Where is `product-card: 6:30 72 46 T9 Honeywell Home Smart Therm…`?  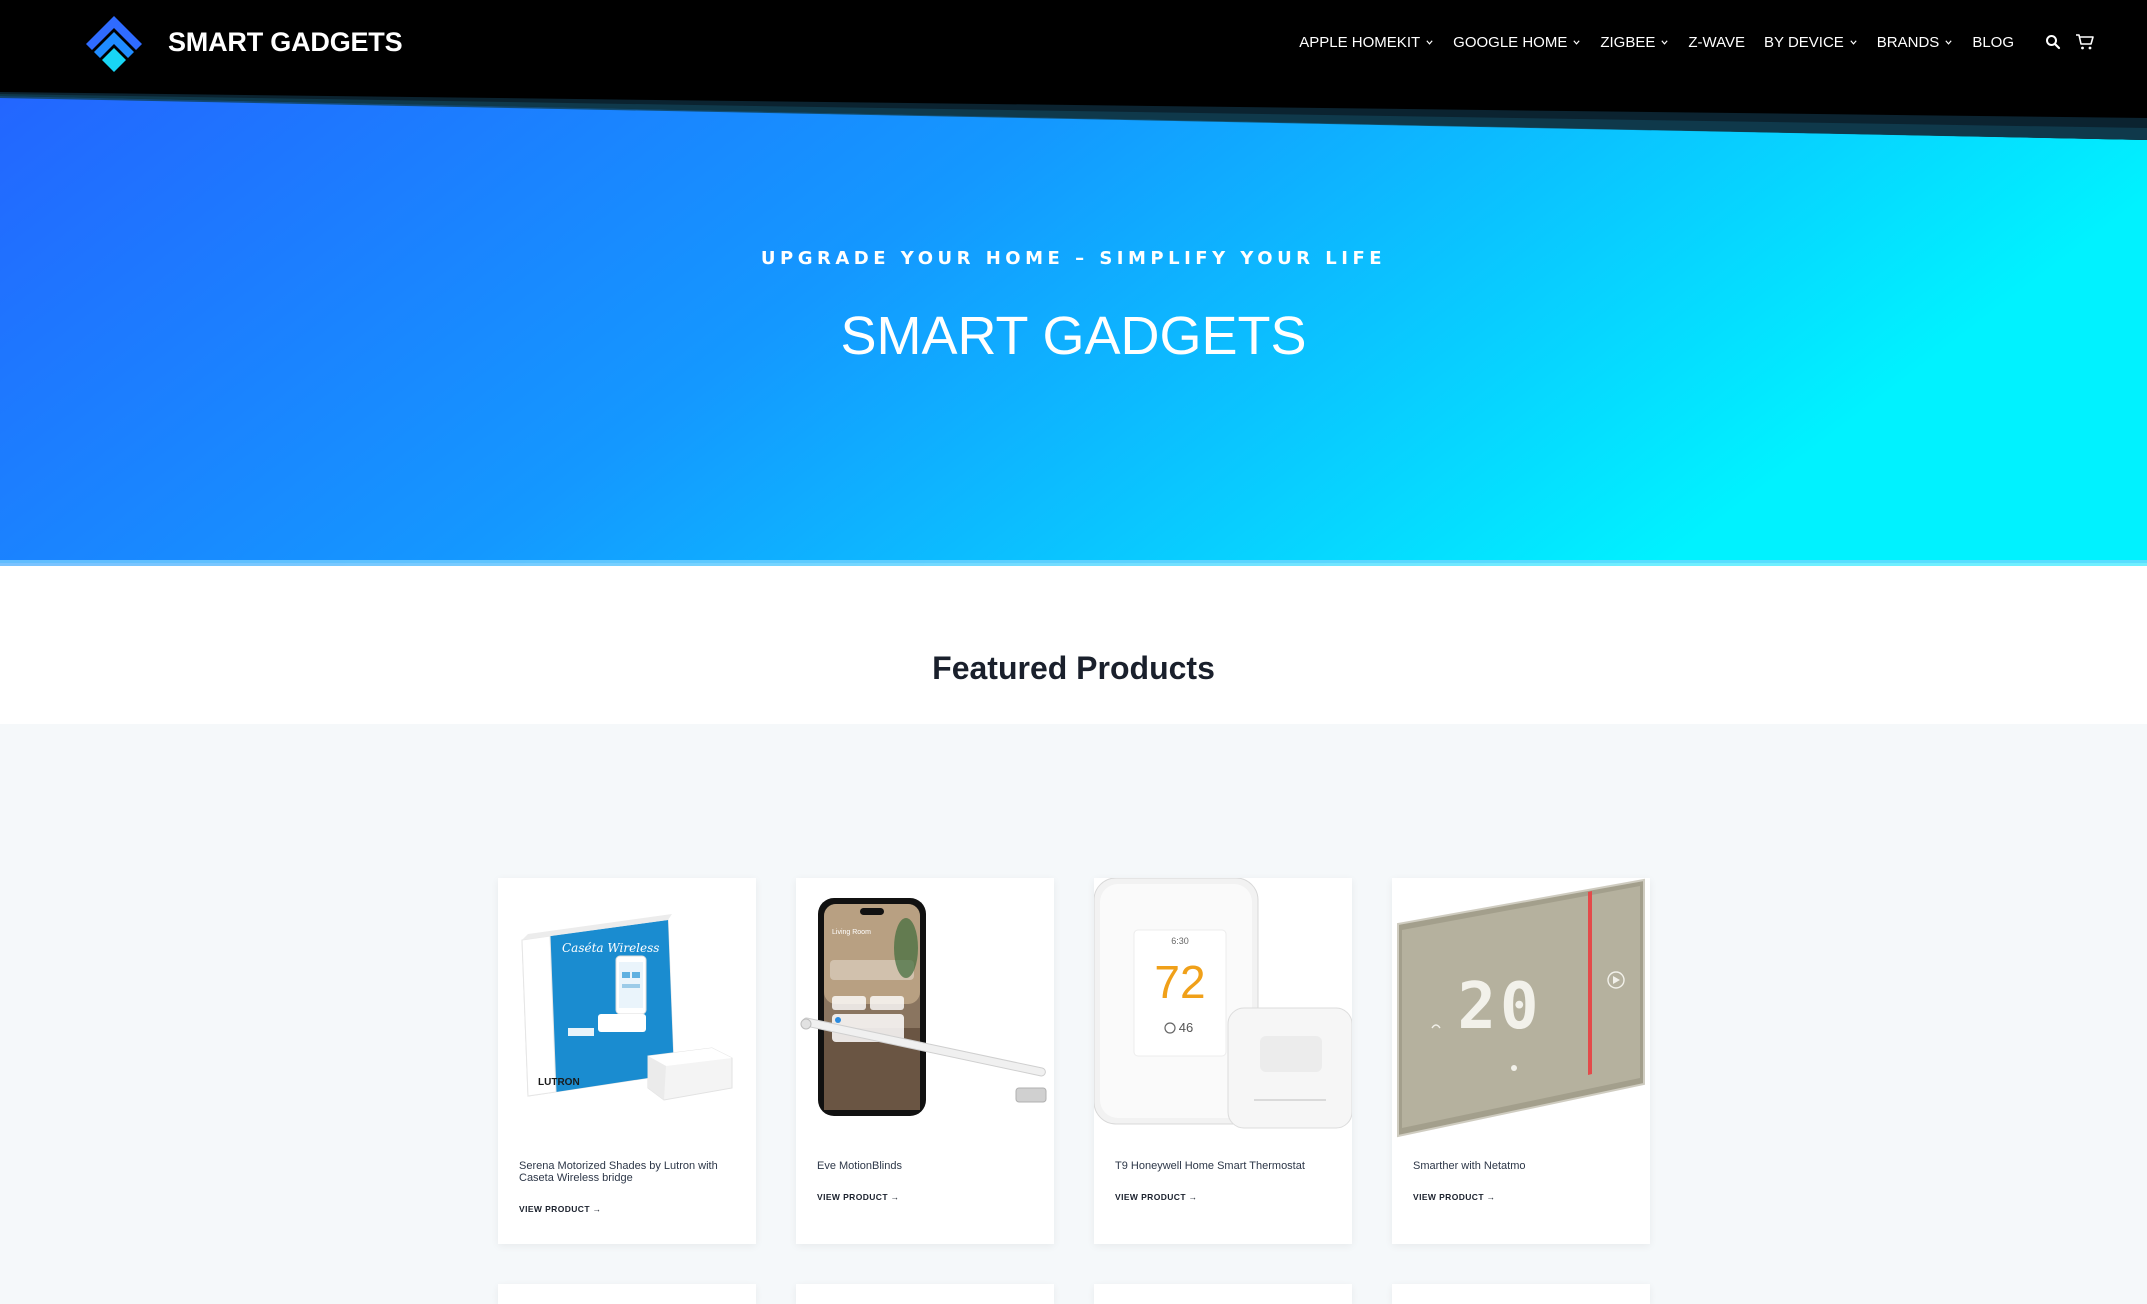 product-card: 6:30 72 46 T9 Honeywell Home Smart Therm… is located at coordinates (1223, 1061).